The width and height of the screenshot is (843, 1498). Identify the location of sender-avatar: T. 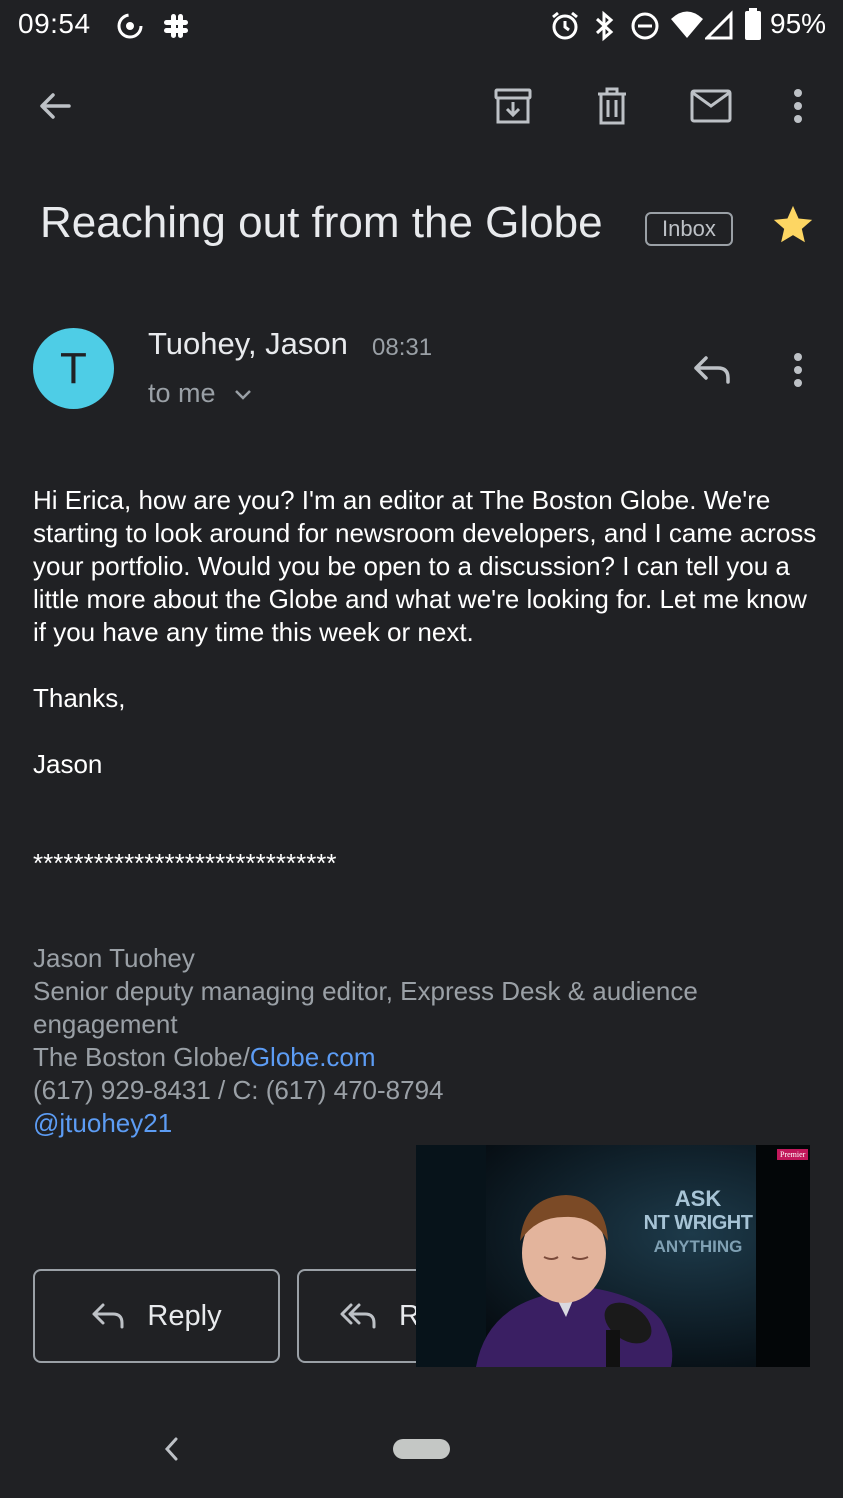
(73, 368).